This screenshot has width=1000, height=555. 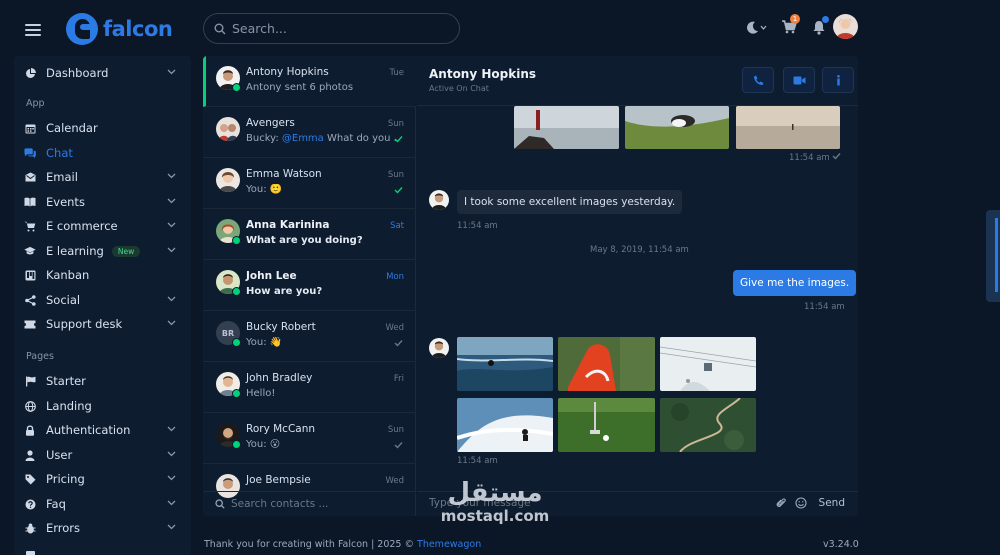 I want to click on sidebar-item-label: Errors, so click(x=63, y=528).